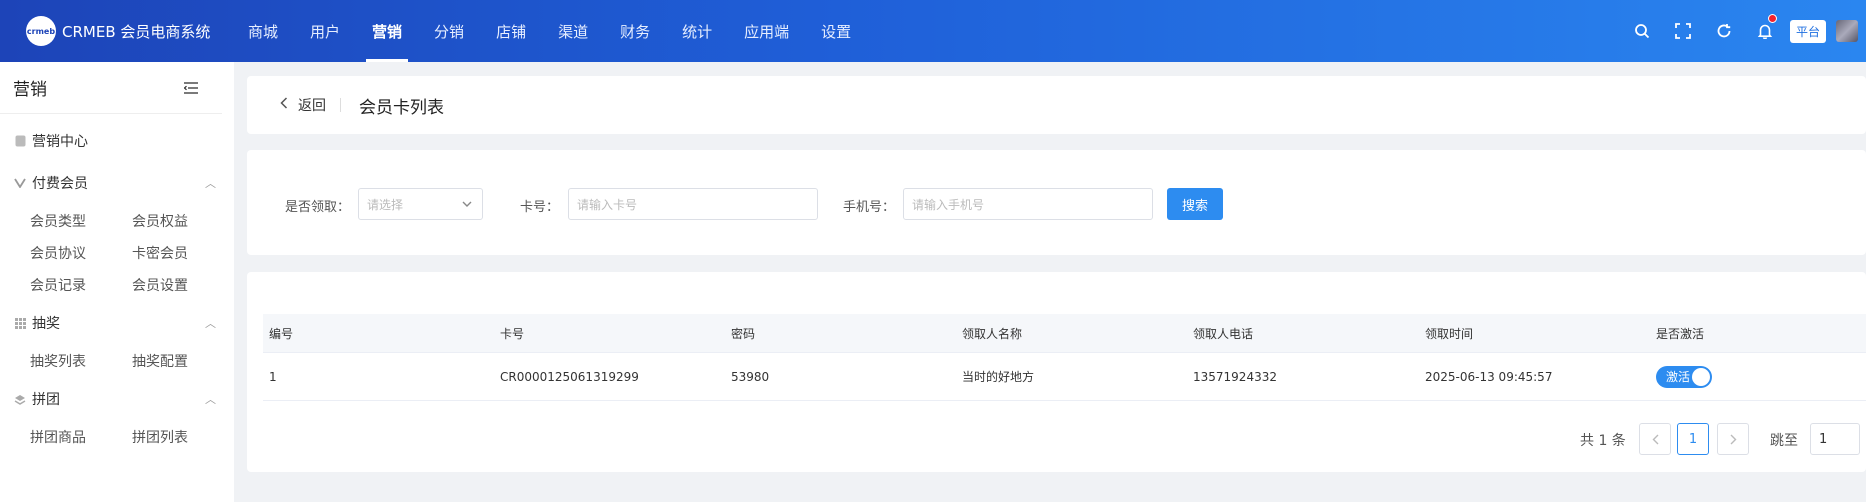  What do you see at coordinates (20, 399) in the screenshot?
I see `group-buy-icon` at bounding box center [20, 399].